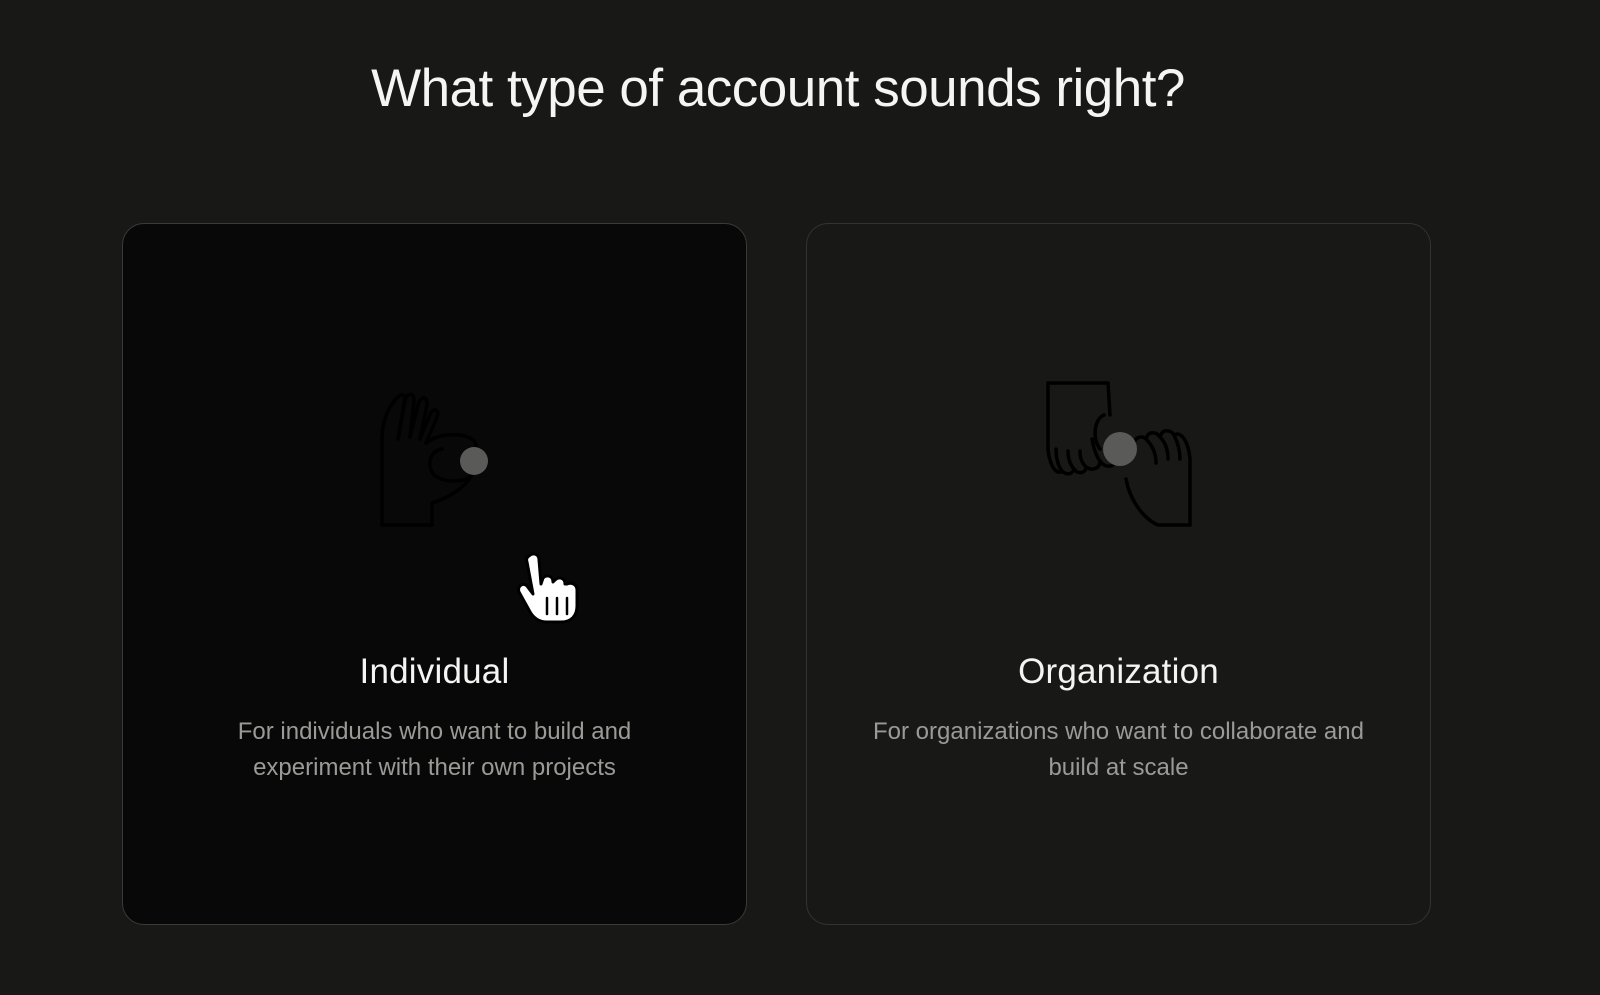  What do you see at coordinates (1118, 454) in the screenshot?
I see `handshake-icon` at bounding box center [1118, 454].